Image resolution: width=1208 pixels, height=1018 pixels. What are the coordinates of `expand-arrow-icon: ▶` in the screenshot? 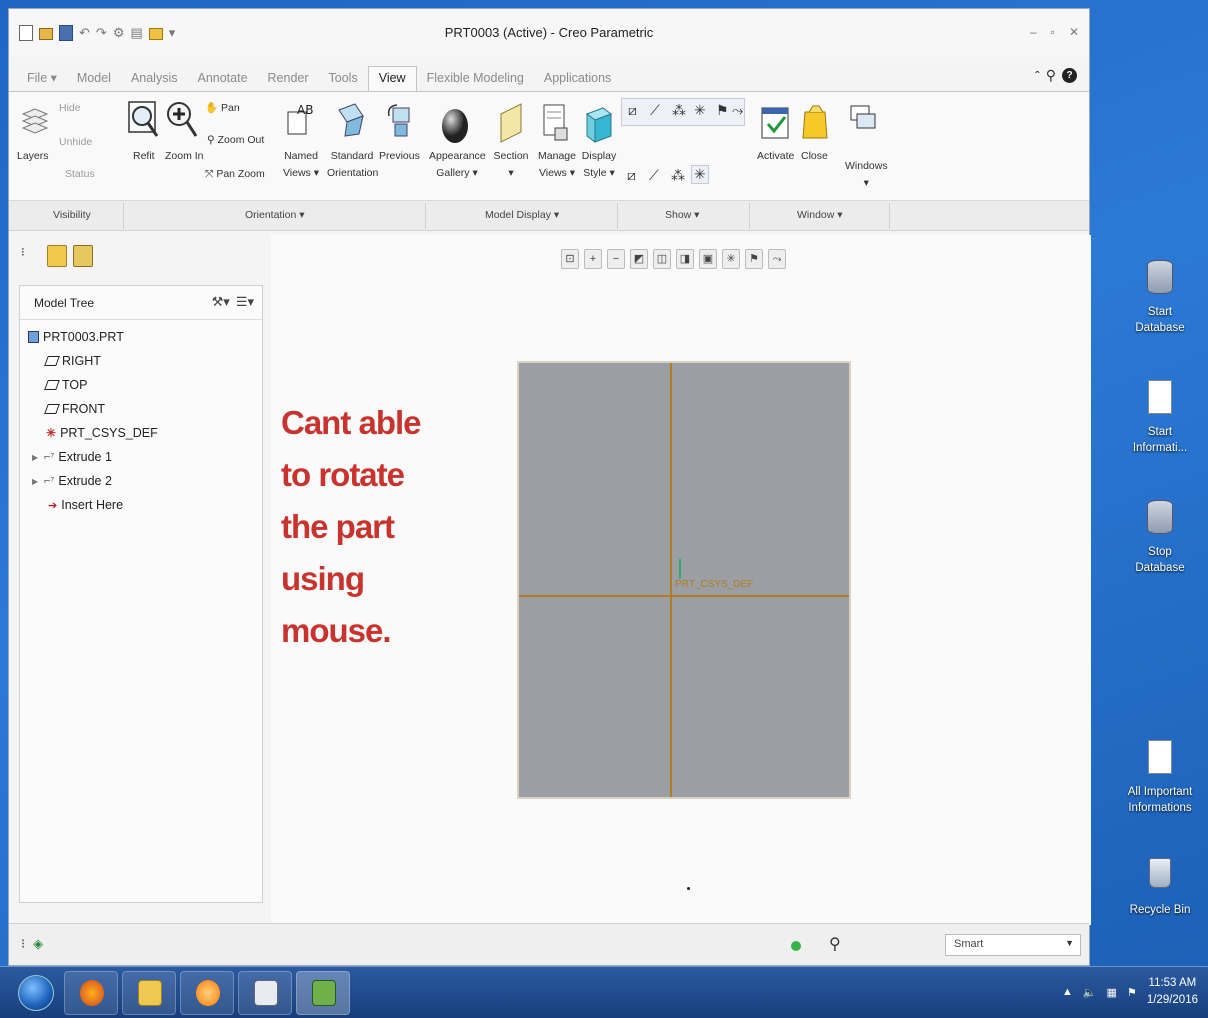 It's located at (36, 457).